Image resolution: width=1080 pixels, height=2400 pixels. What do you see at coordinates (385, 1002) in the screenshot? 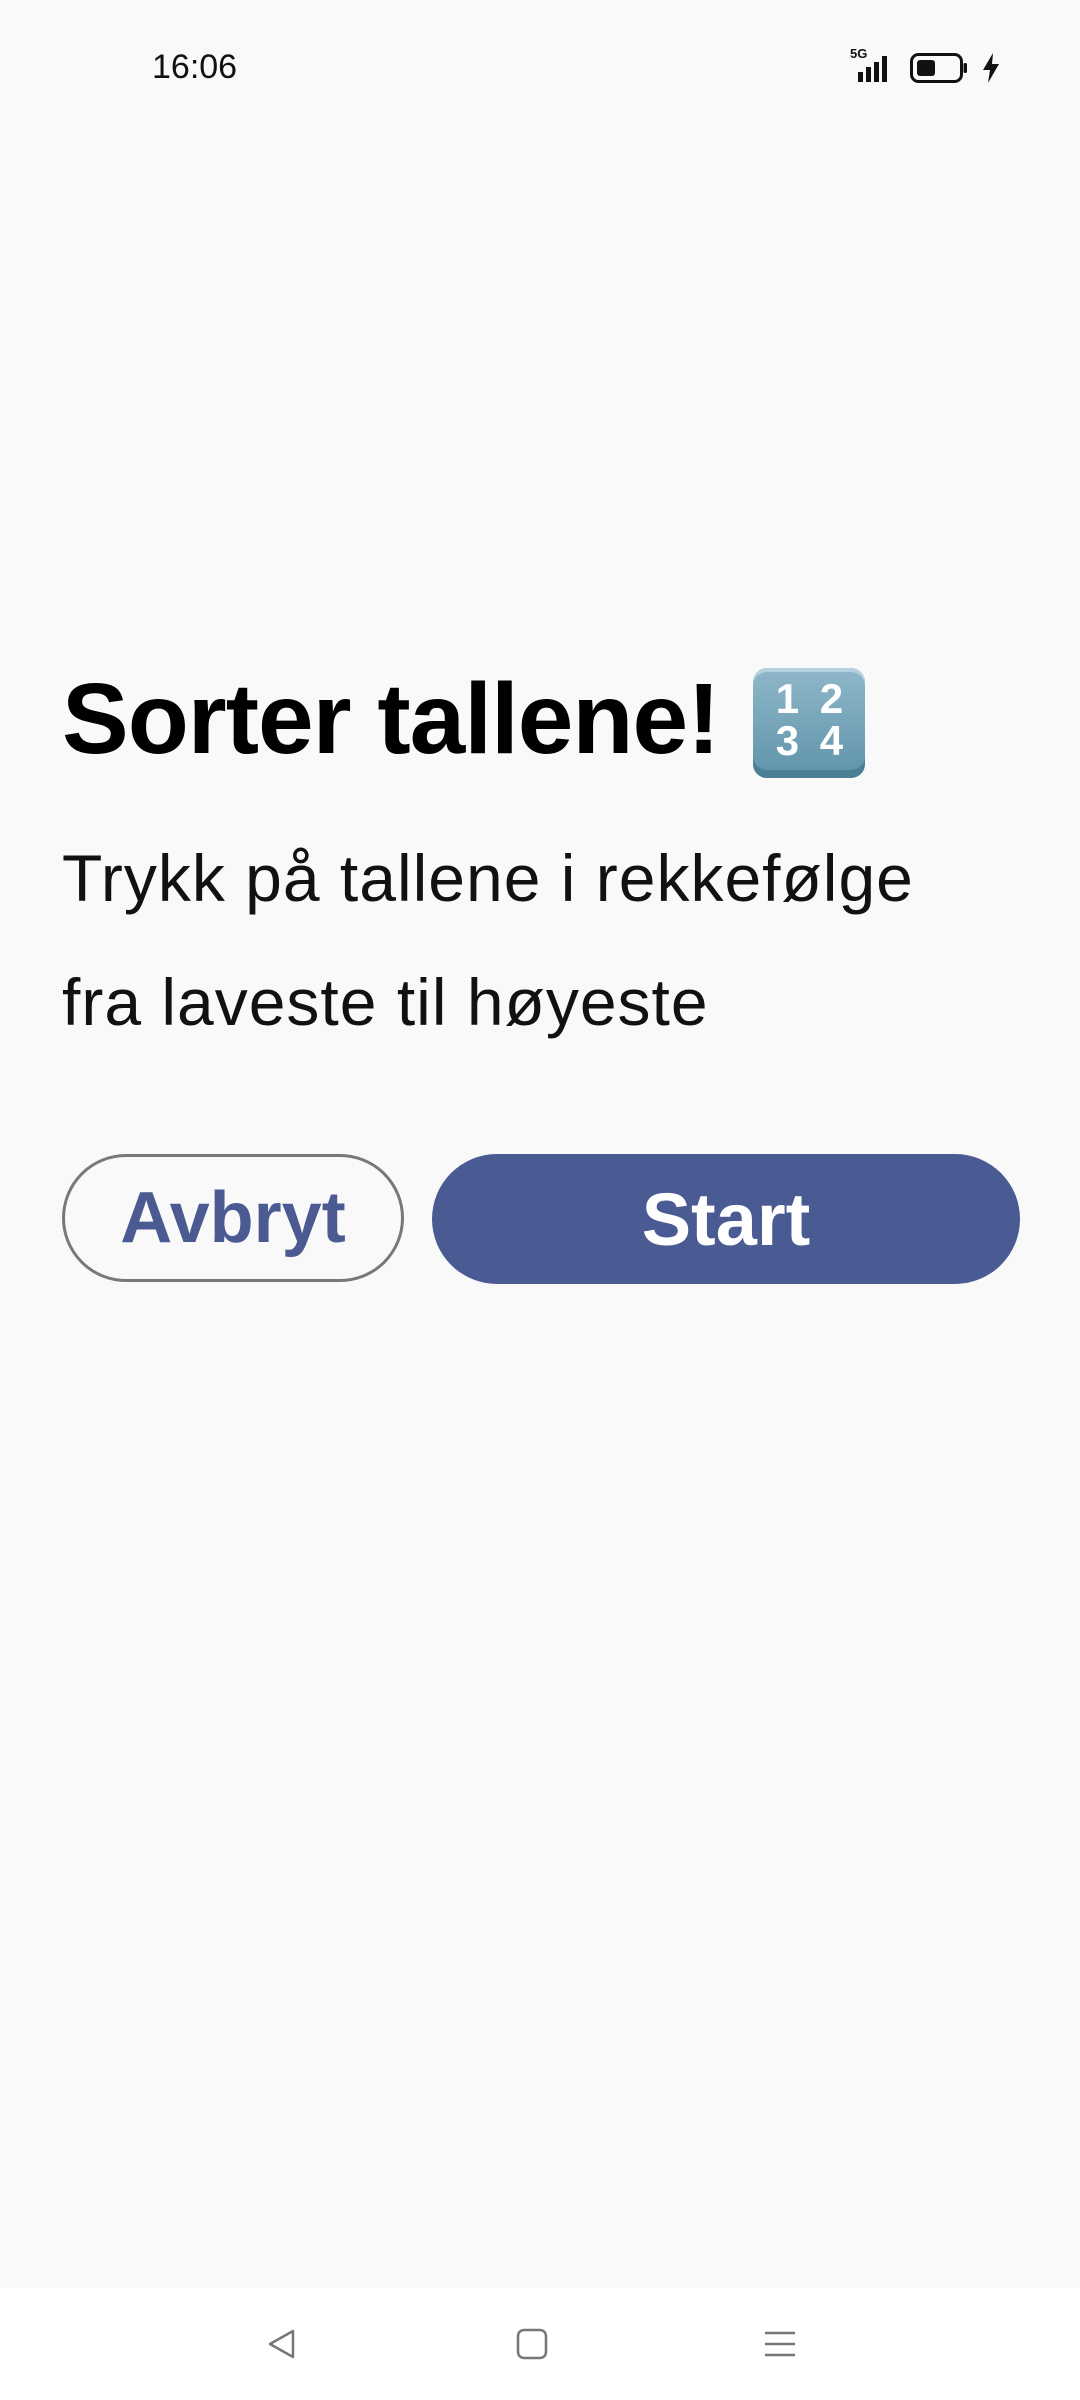
I see `instructions-line-2: fra laveste til høyeste` at bounding box center [385, 1002].